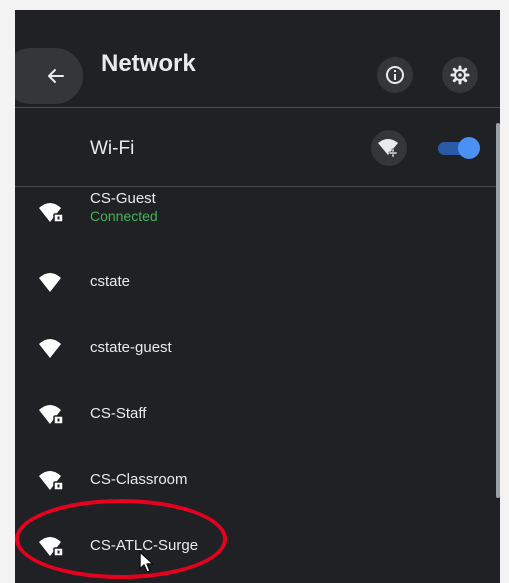 The width and height of the screenshot is (509, 583). What do you see at coordinates (110, 281) in the screenshot?
I see `network-name: cstate` at bounding box center [110, 281].